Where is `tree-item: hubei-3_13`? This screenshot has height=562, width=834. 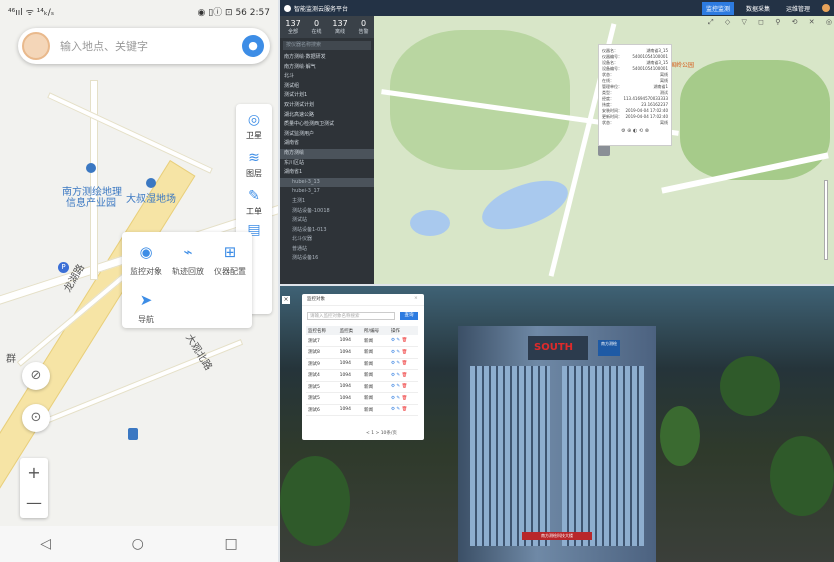 tree-item: hubei-3_13 is located at coordinates (327, 182).